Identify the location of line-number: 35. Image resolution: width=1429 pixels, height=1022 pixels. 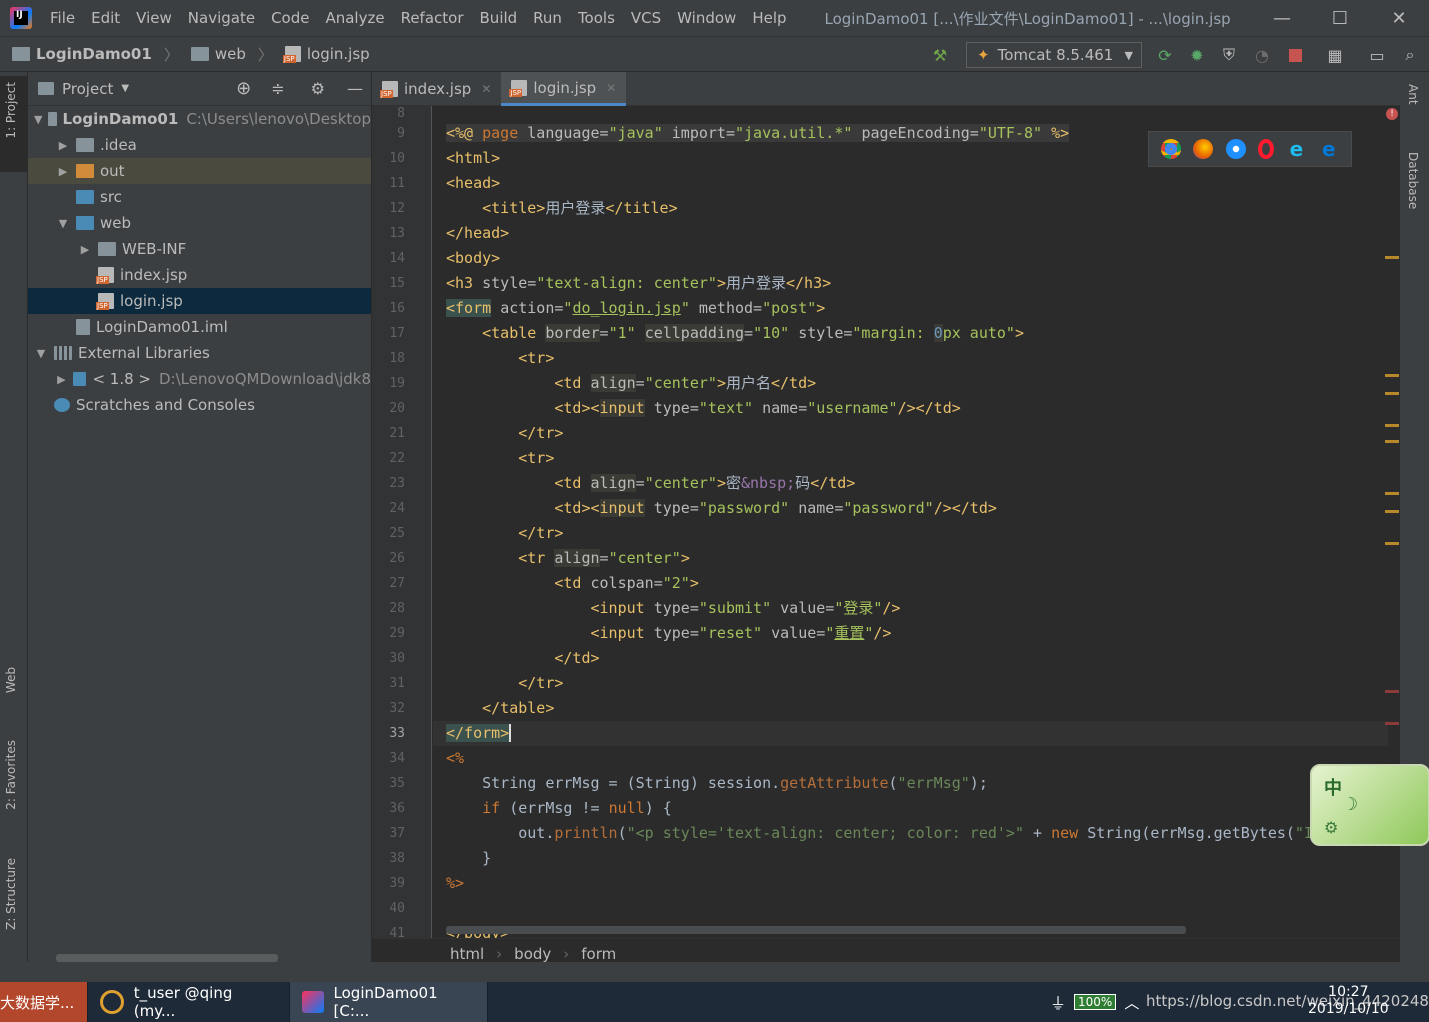
(401, 783).